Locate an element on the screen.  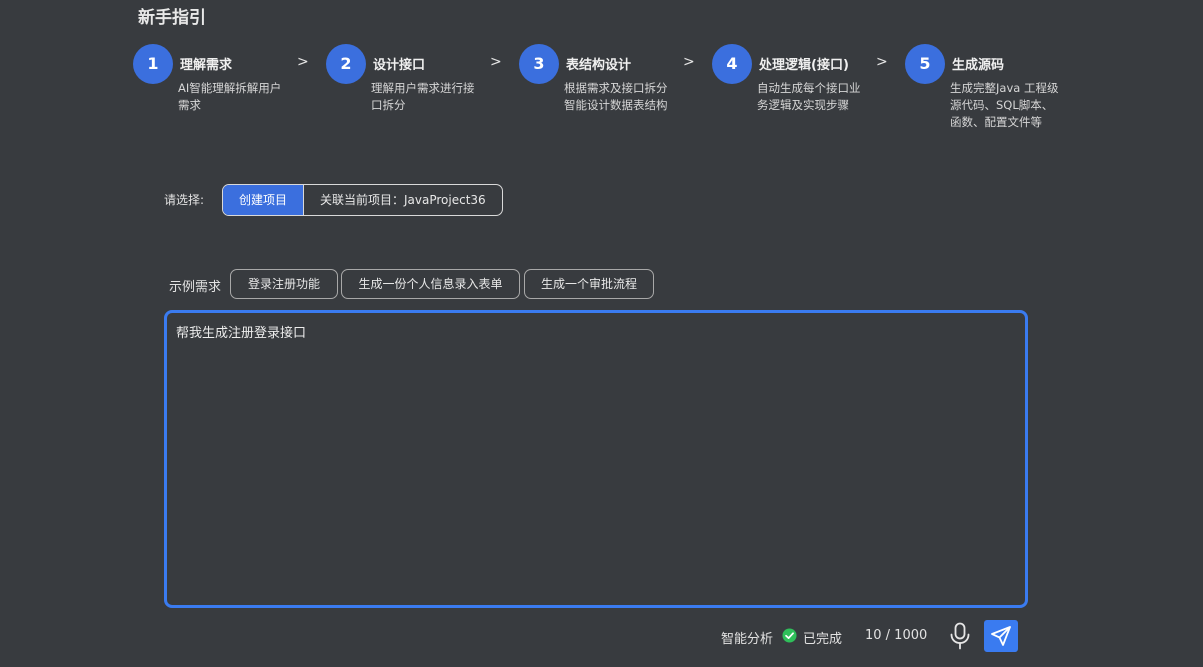
check-circle-icon is located at coordinates (789, 635).